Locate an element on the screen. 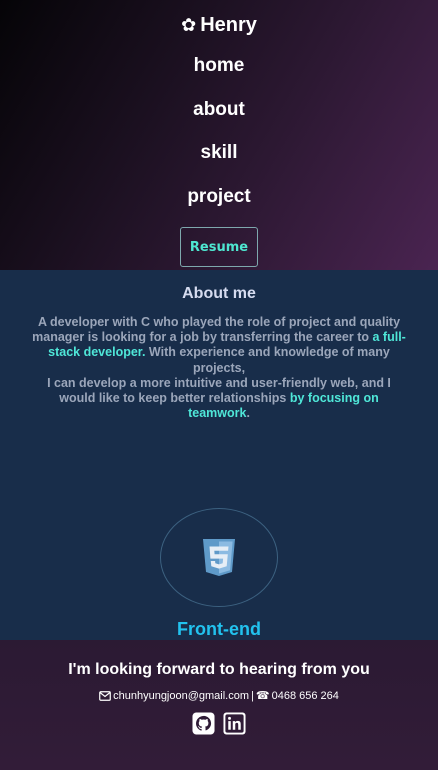 The image size is (438, 770). css3-icon is located at coordinates (219, 558).